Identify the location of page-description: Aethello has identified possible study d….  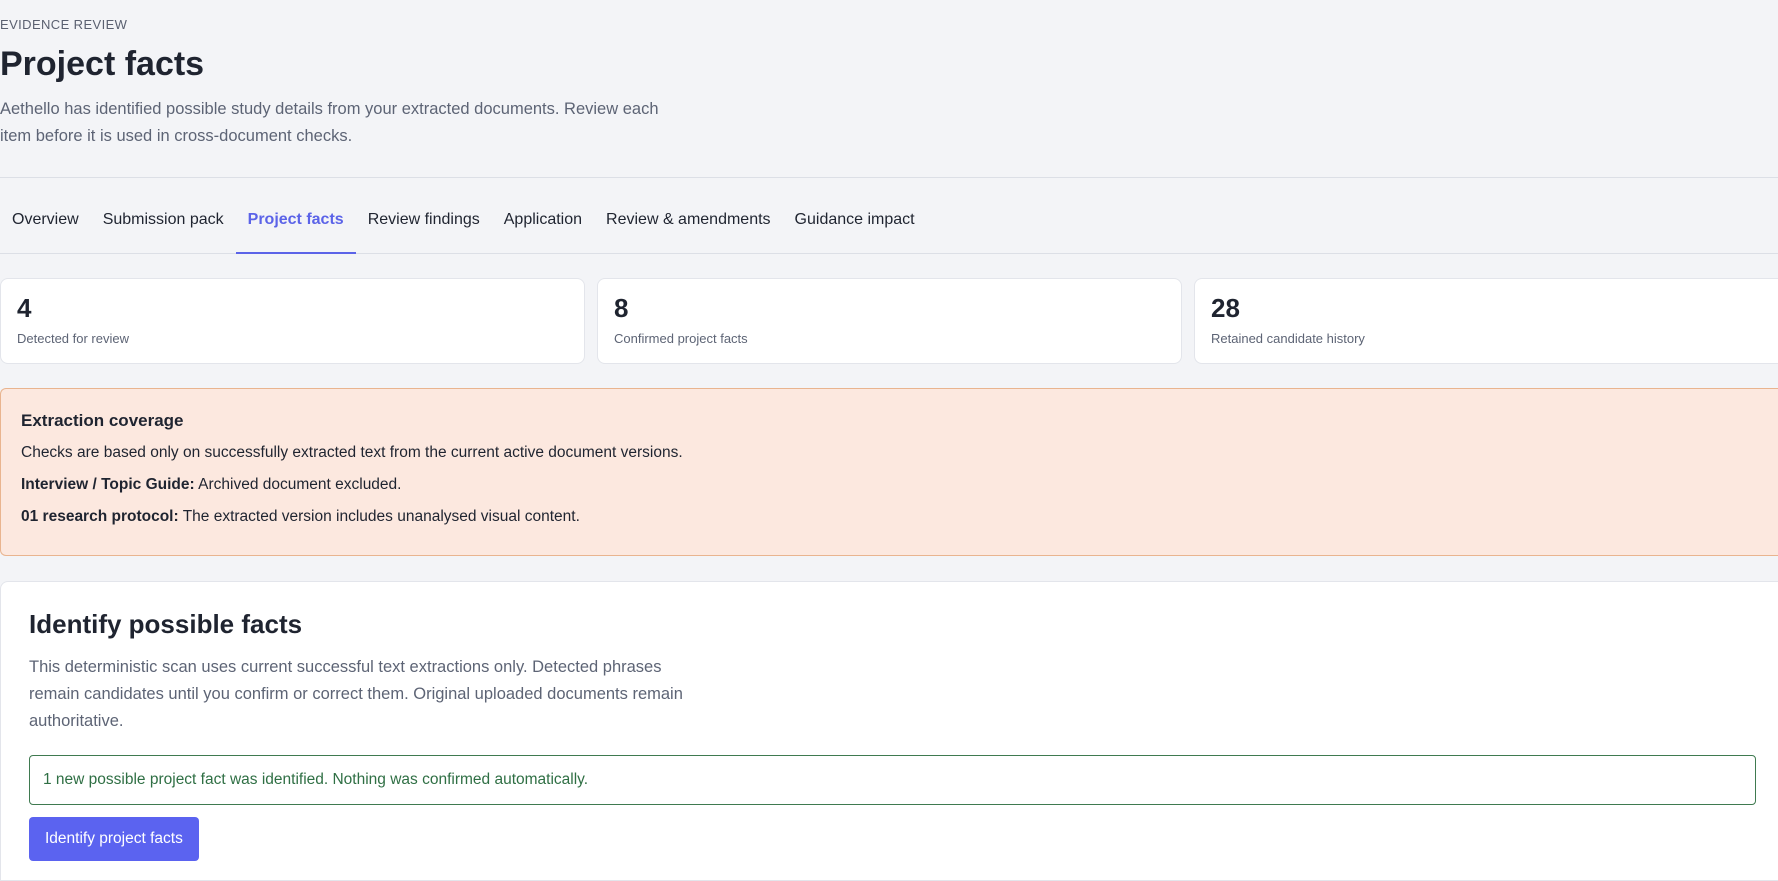
(329, 122).